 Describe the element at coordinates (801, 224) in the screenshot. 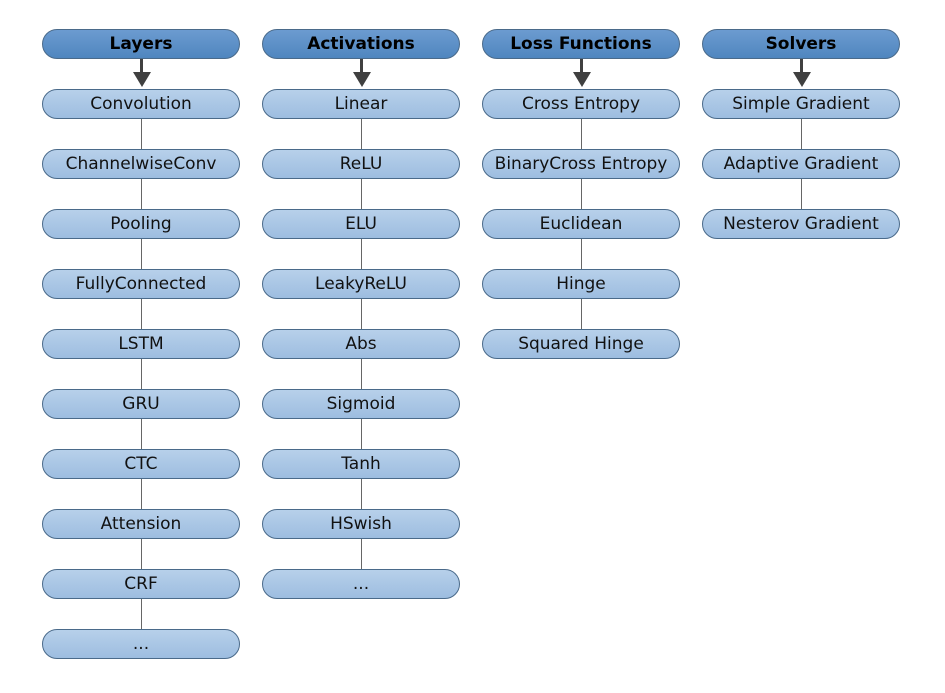

I see `item-node: Nesterov Gradient` at that location.